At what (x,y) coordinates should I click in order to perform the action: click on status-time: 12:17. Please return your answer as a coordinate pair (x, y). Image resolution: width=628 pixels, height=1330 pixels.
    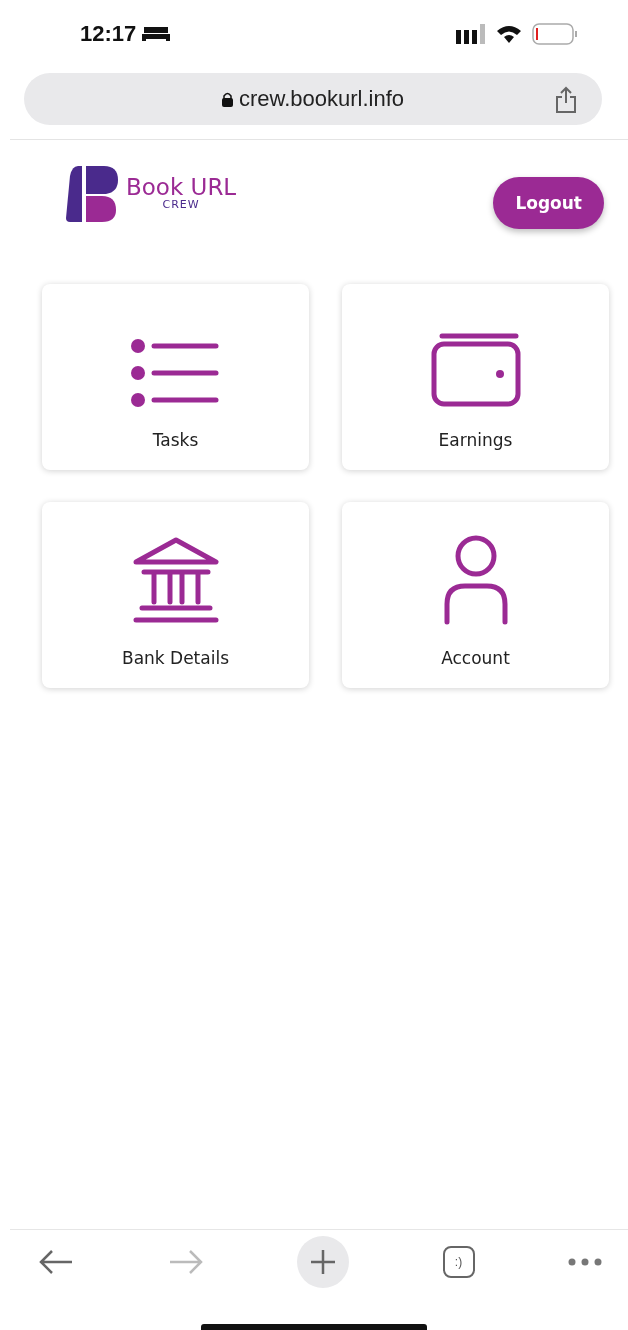
    Looking at the image, I should click on (108, 34).